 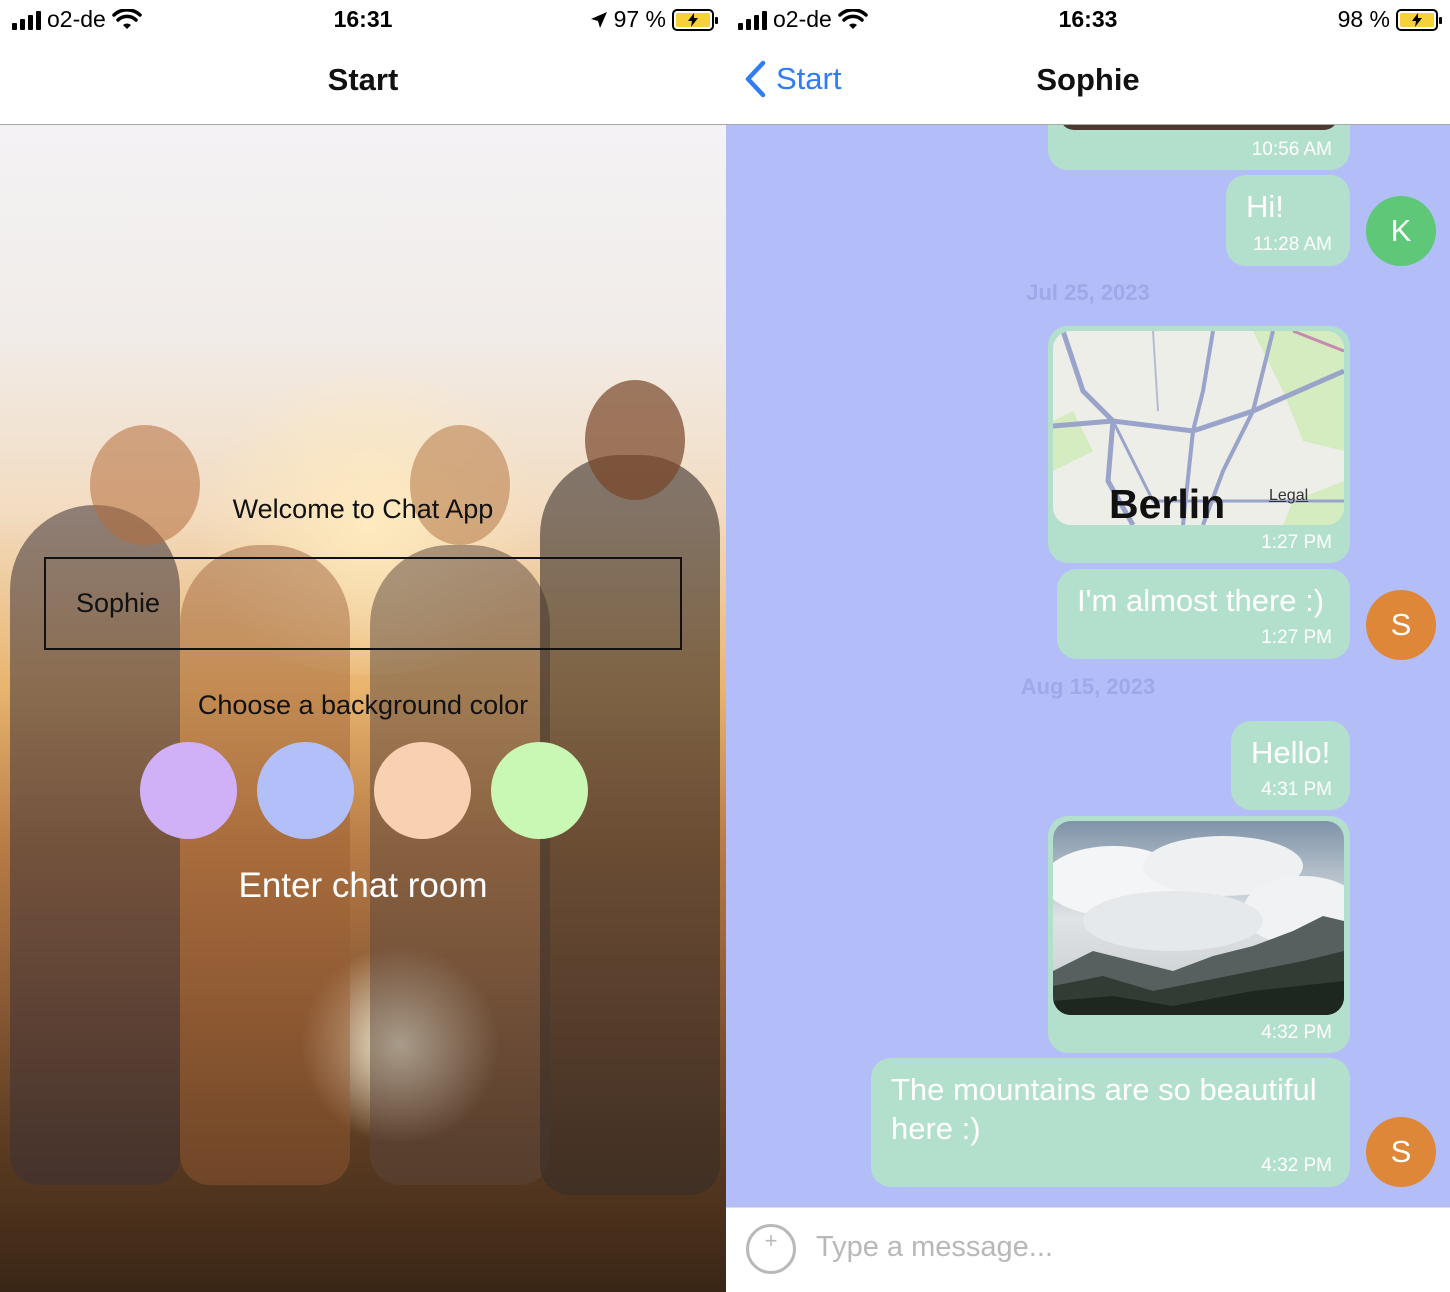 I want to click on battery-percent: 97 %, so click(x=639, y=19).